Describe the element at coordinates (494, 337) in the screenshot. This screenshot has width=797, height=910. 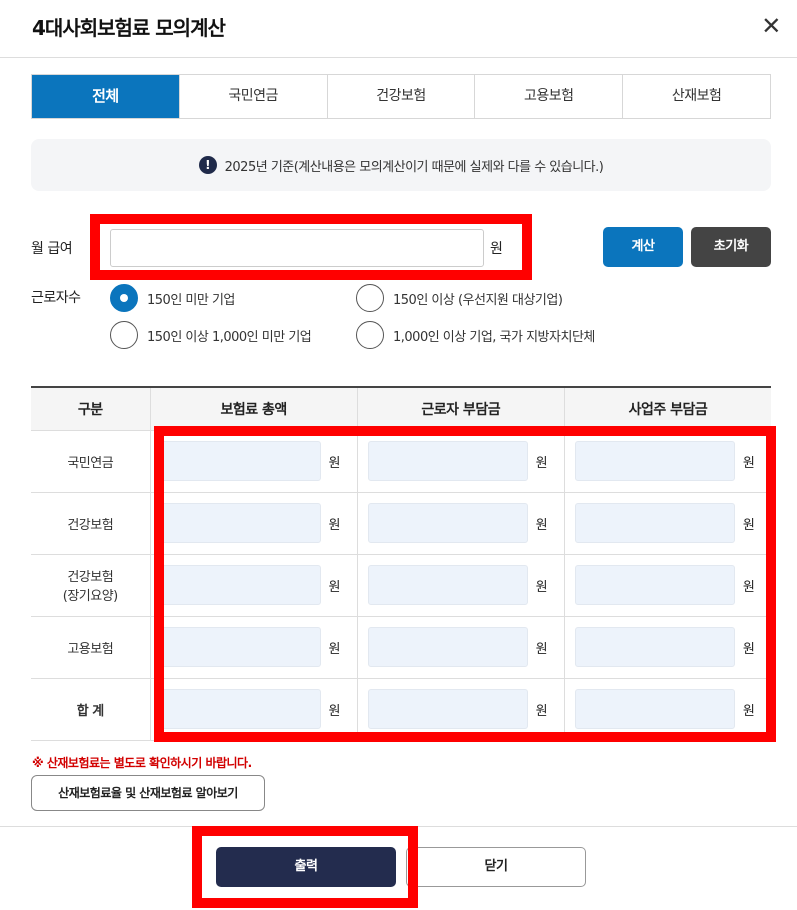
I see `radio-label: 1,000인 이상 기업, 국가 지방자치단체` at that location.